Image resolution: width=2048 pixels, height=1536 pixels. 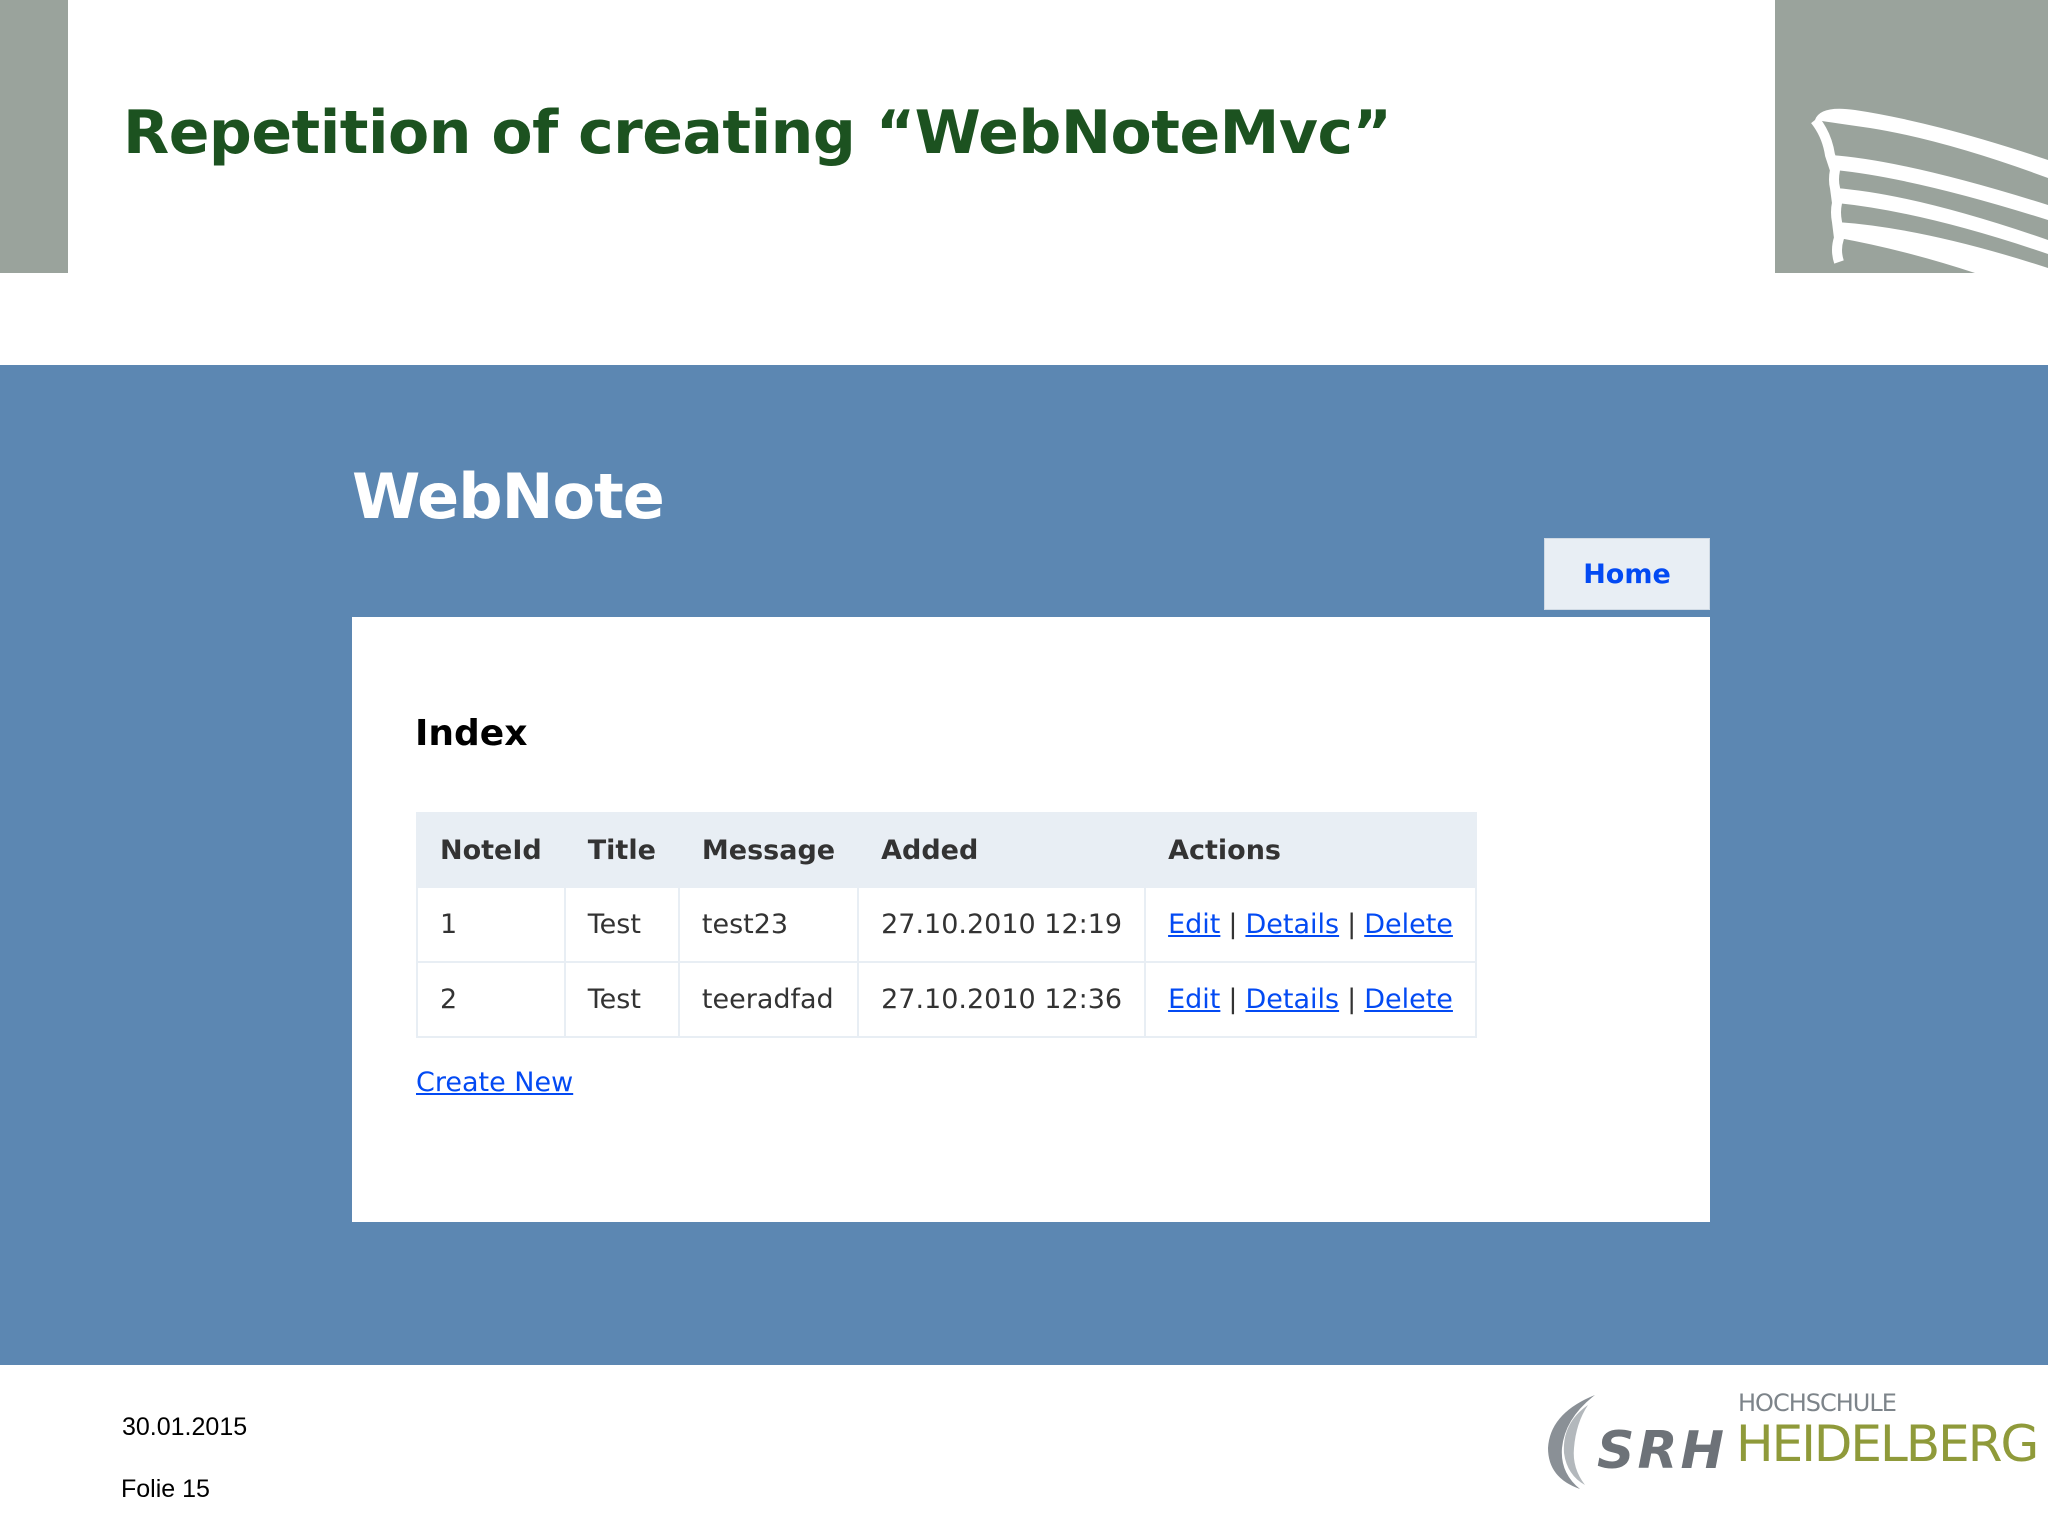 I want to click on column-header-noteid: NoteId, so click(x=491, y=850).